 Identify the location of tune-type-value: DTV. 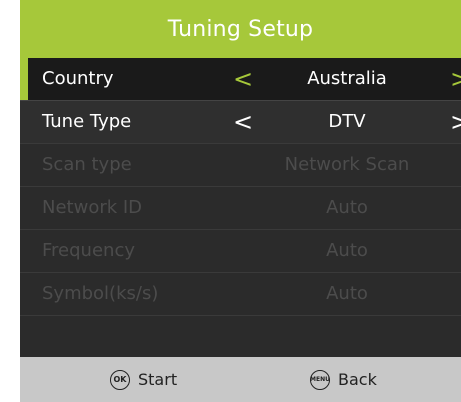
(347, 121).